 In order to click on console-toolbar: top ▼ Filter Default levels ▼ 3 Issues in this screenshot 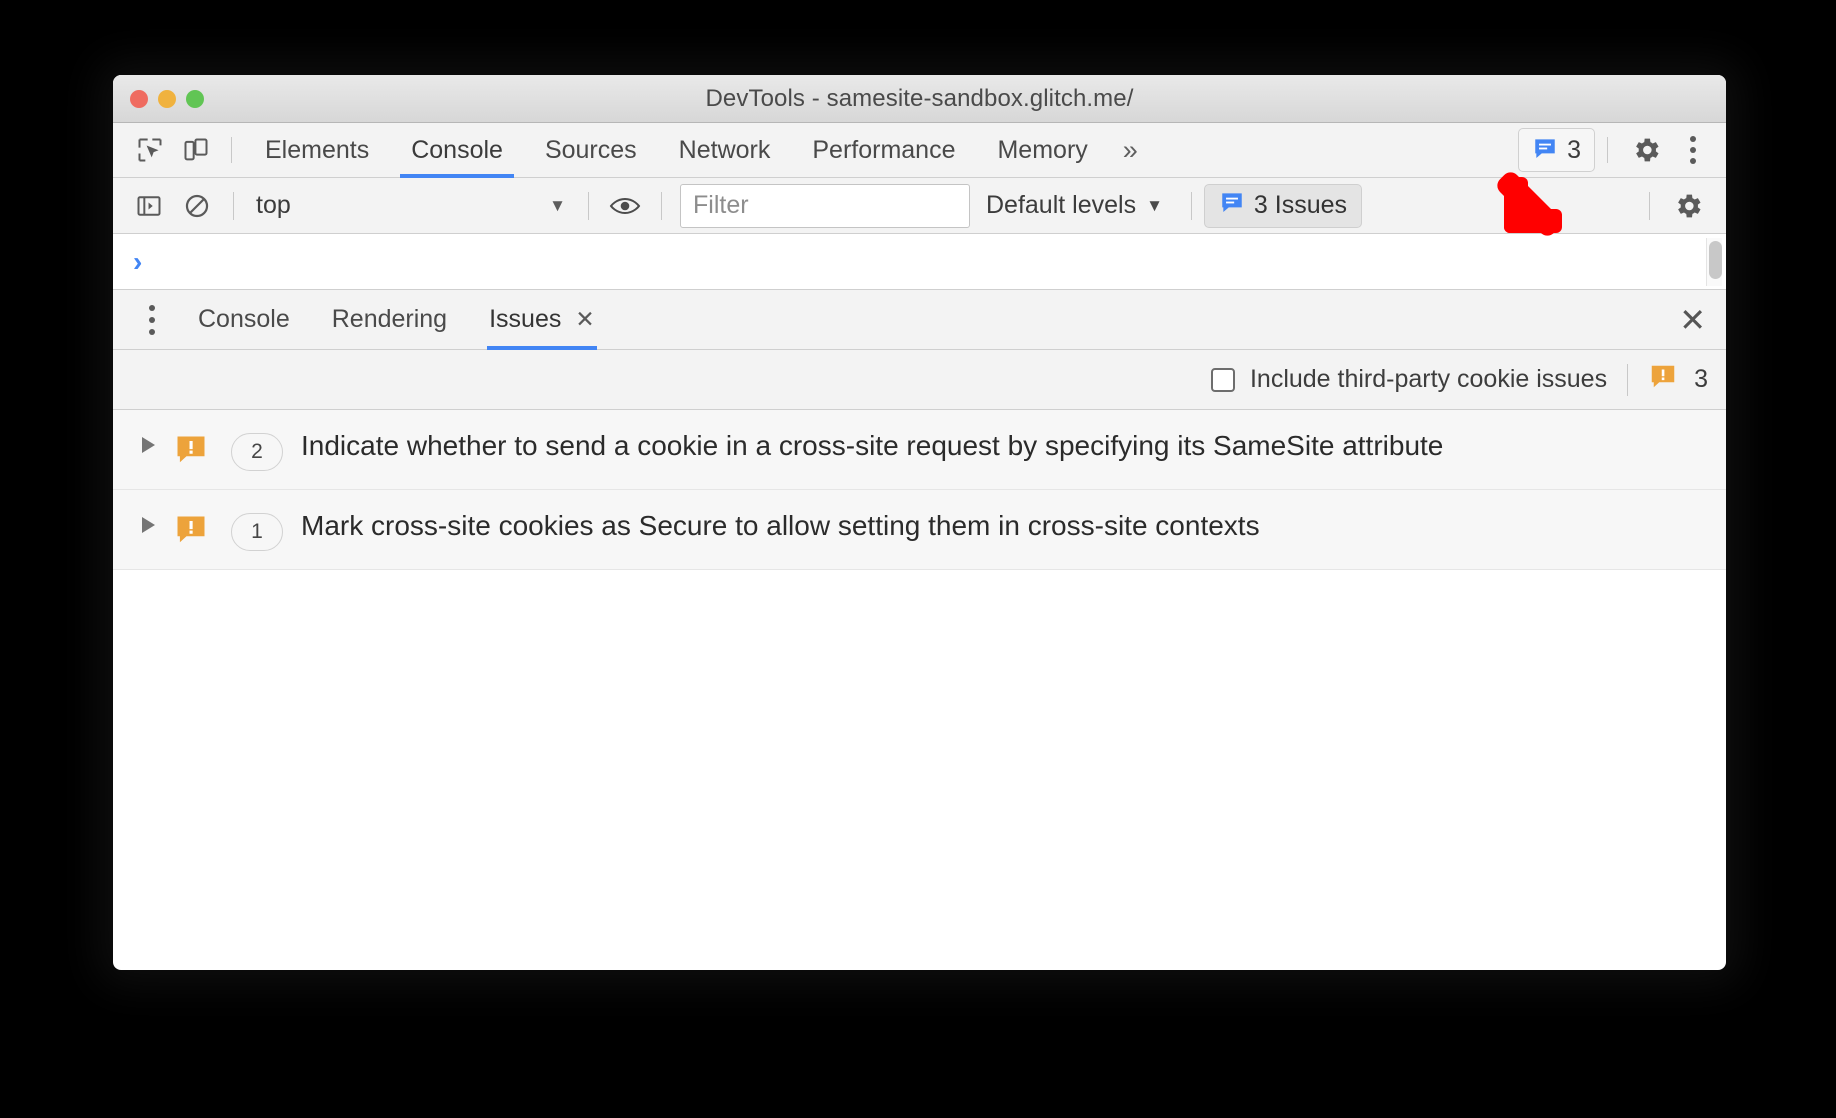, I will do `click(919, 206)`.